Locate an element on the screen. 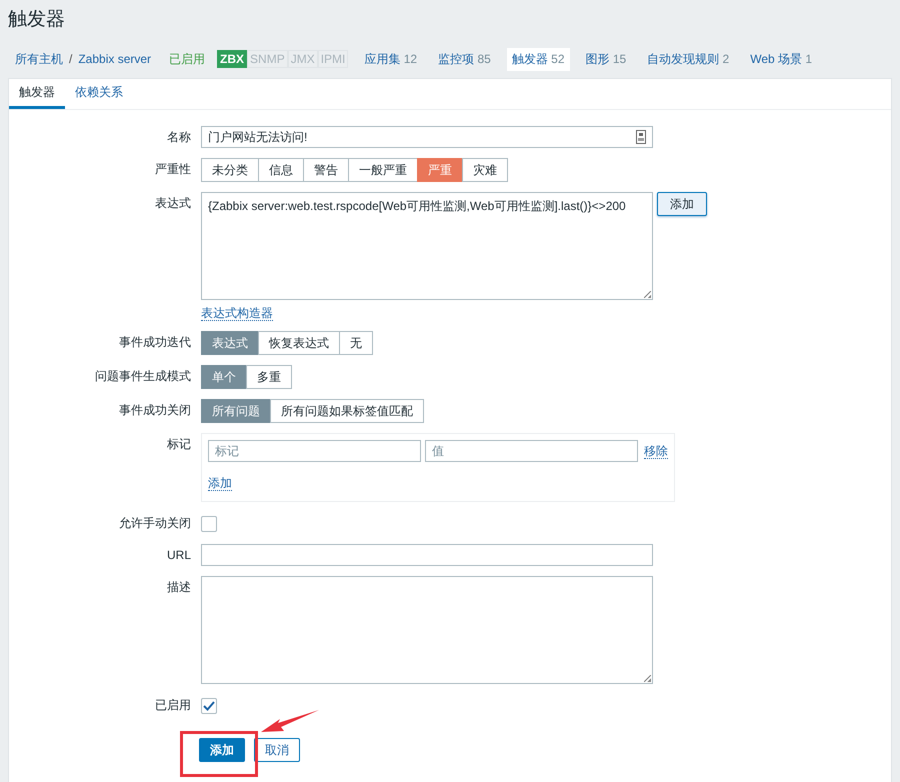  nav-link: 触发器 52 is located at coordinates (538, 59).